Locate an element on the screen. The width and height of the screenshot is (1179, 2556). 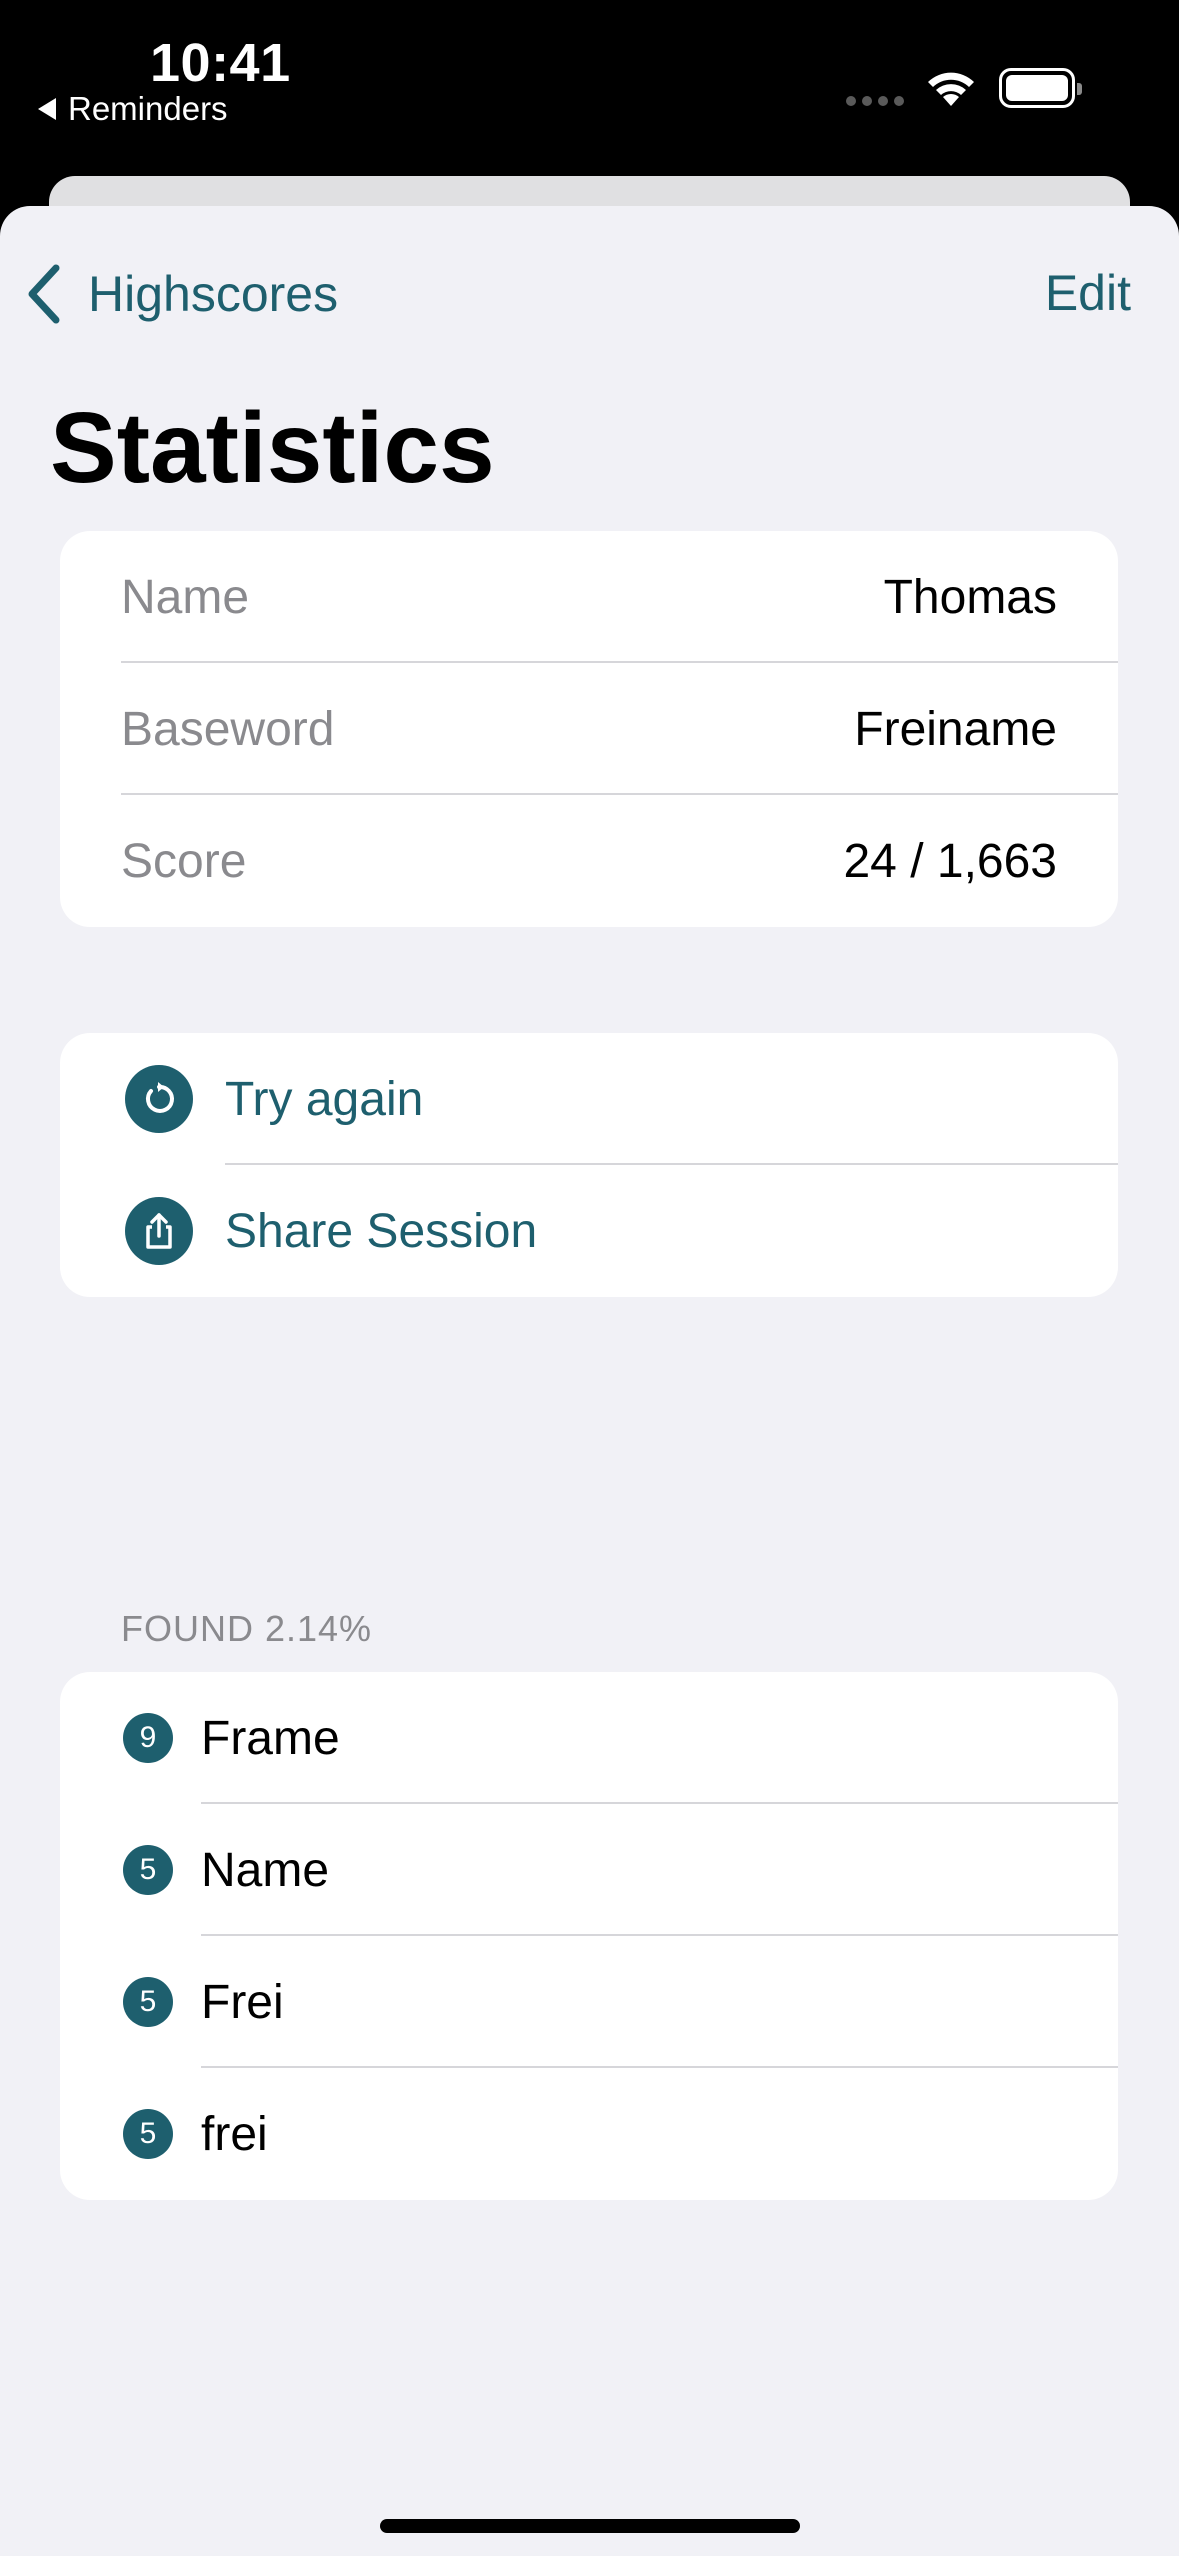
list-item: 5 frei is located at coordinates (589, 2134).